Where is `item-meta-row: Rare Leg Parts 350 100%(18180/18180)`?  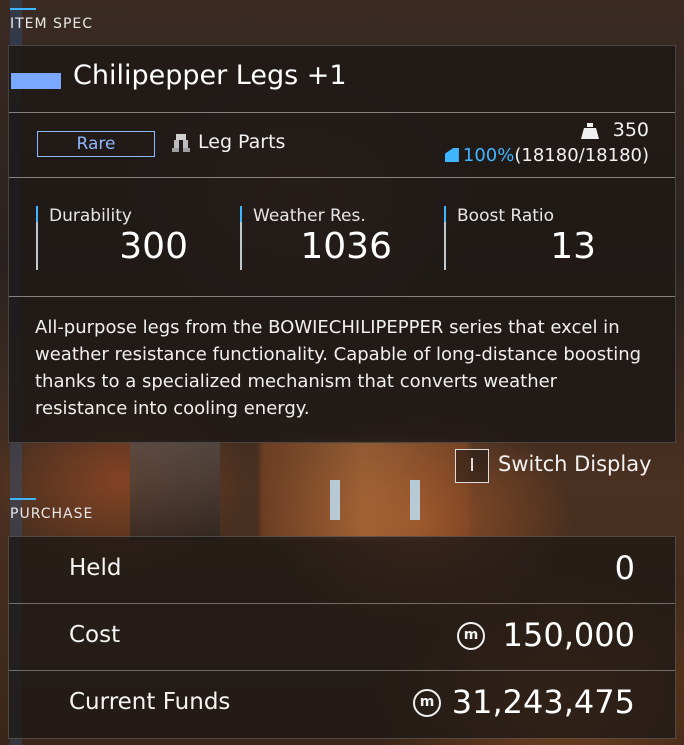
item-meta-row: Rare Leg Parts 350 100%(18180/18180) is located at coordinates (342, 145).